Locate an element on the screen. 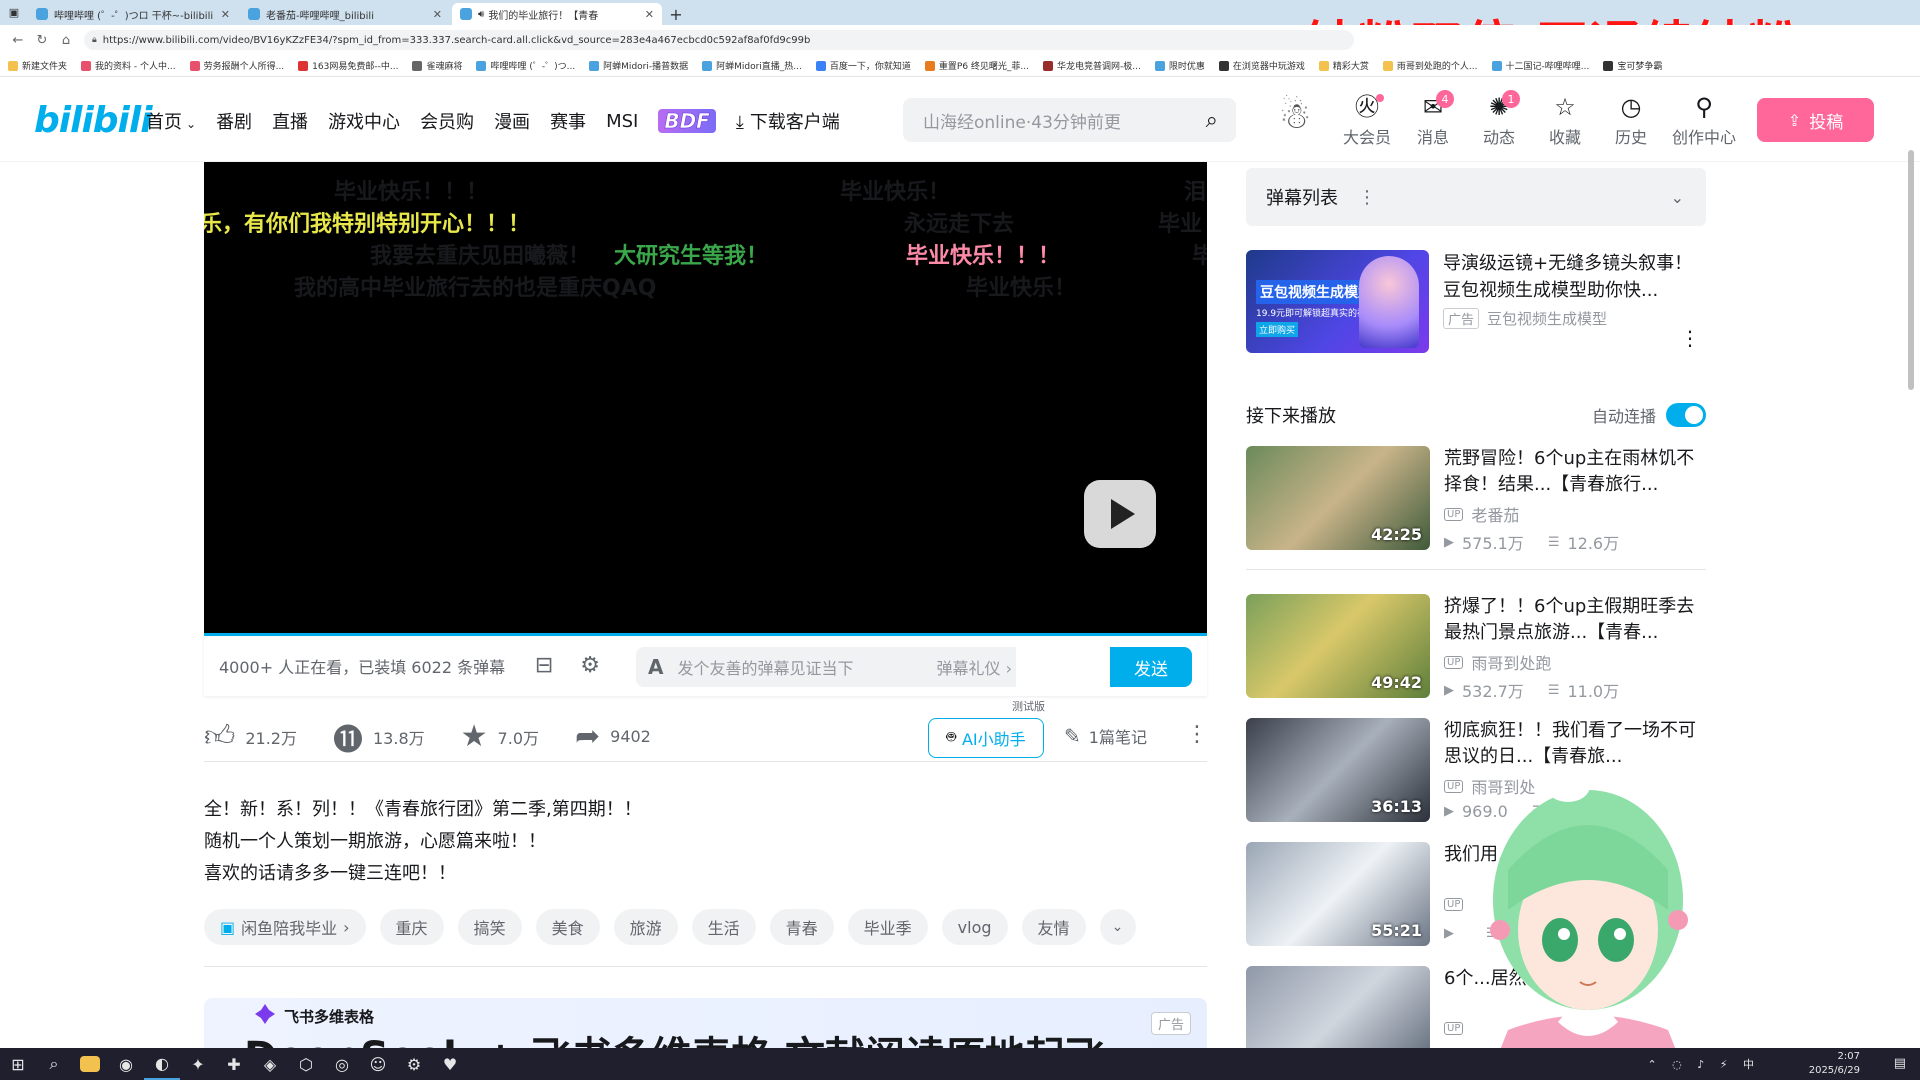 Image resolution: width=1920 pixels, height=1080 pixels. autoplay-toggle is located at coordinates (1686, 415).